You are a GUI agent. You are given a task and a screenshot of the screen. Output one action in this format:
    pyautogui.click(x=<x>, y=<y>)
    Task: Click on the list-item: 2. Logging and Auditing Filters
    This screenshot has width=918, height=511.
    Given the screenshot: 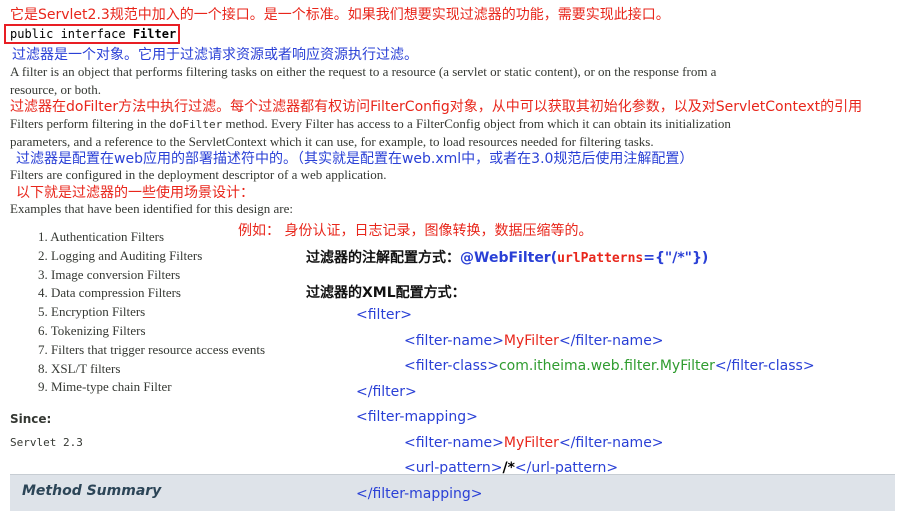 What is the action you would take?
    pyautogui.click(x=120, y=255)
    